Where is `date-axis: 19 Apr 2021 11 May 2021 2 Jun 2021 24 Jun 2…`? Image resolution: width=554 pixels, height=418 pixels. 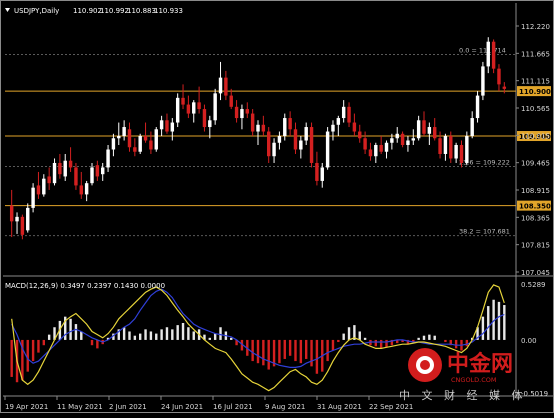
date-axis: 19 Apr 2021 11 May 2021 2 Jun 2021 24 Jun 2… is located at coordinates (208, 403).